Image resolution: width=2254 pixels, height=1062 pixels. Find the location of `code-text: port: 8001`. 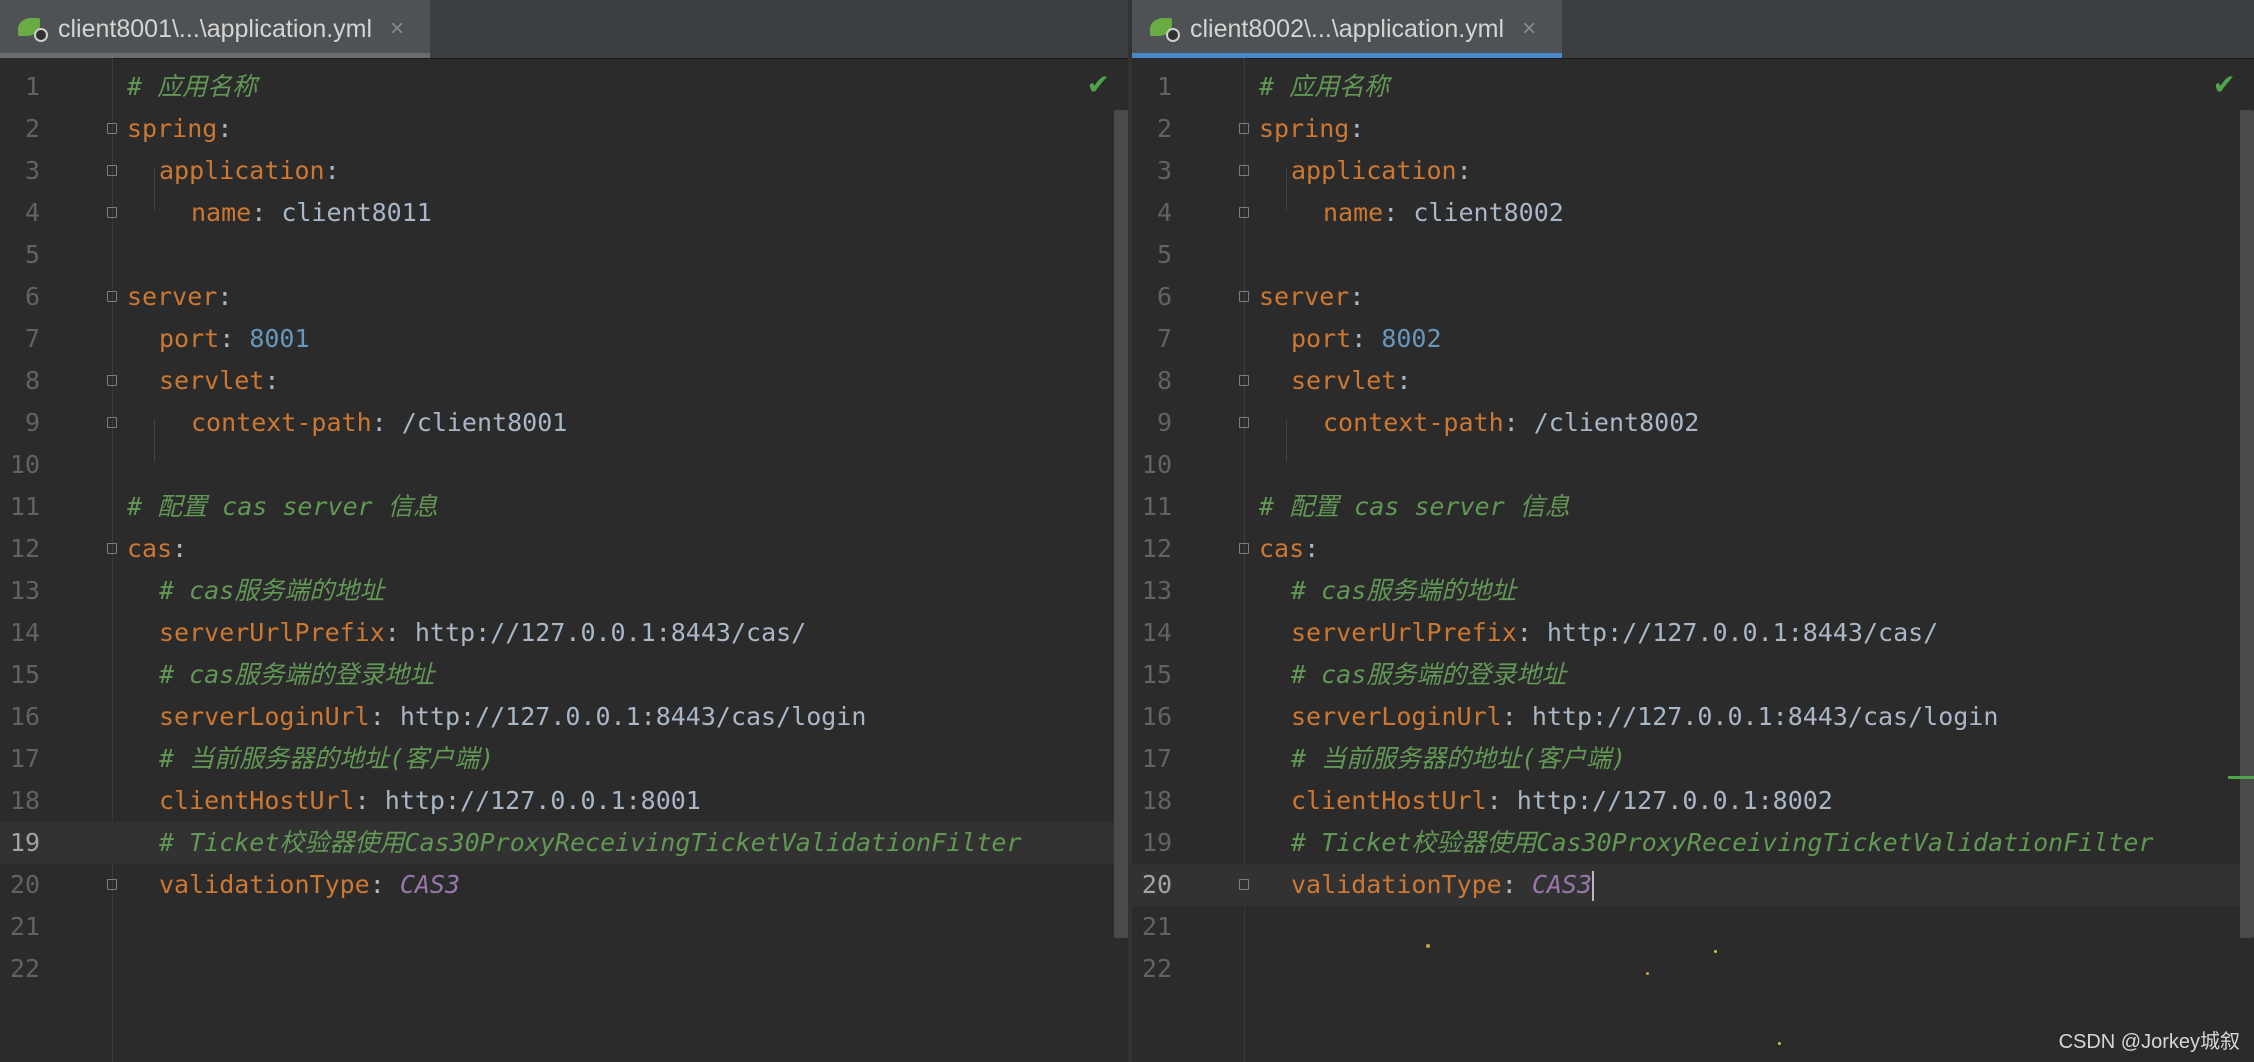

code-text: port: 8001 is located at coordinates (234, 339).